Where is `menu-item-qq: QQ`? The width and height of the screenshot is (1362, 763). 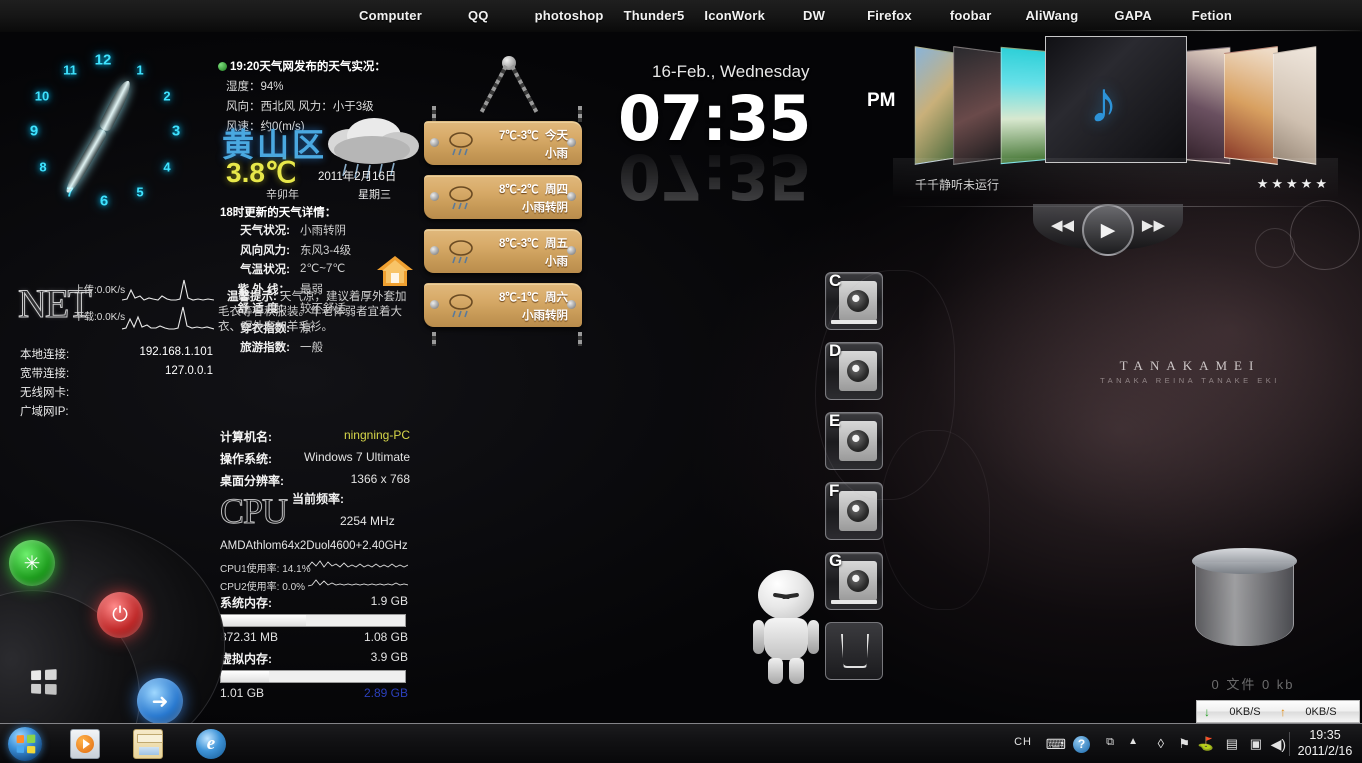
menu-item-qq: QQ is located at coordinates (478, 16).